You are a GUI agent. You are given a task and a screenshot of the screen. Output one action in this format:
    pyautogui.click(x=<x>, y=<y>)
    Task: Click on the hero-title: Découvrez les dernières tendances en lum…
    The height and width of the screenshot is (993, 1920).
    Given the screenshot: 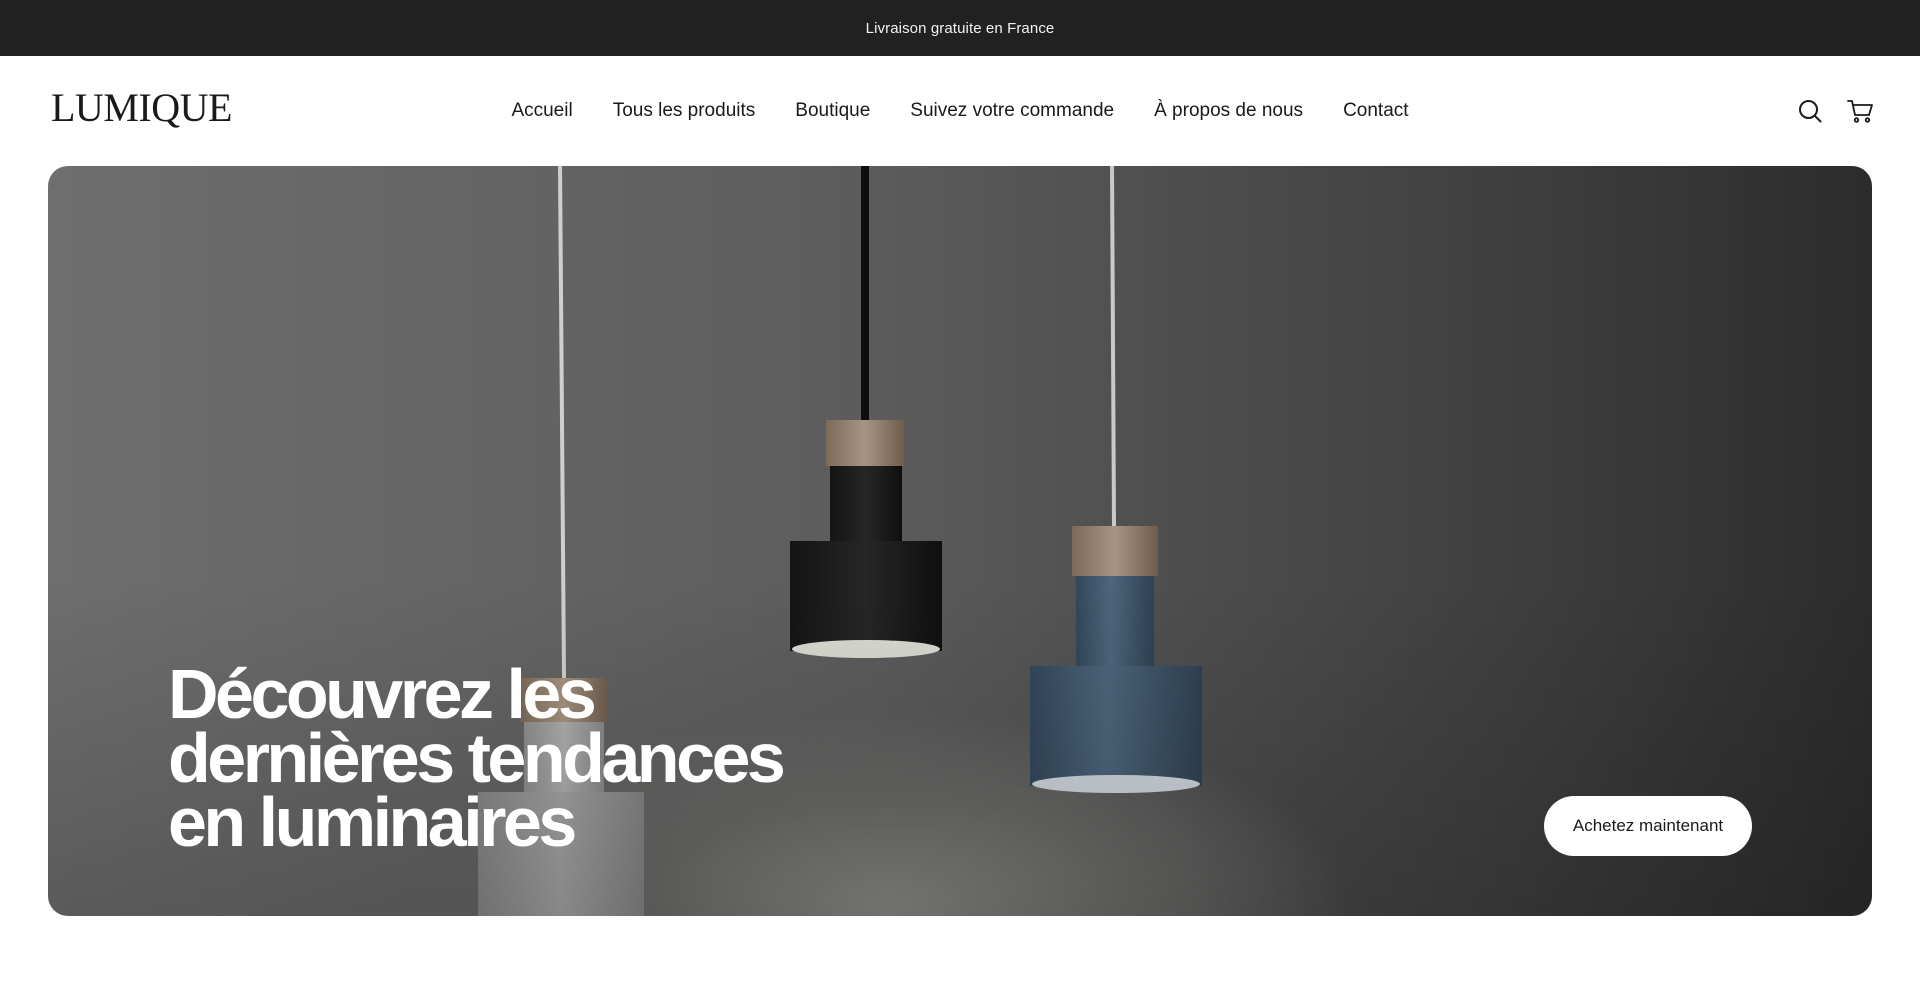 What is the action you would take?
    pyautogui.click(x=508, y=758)
    